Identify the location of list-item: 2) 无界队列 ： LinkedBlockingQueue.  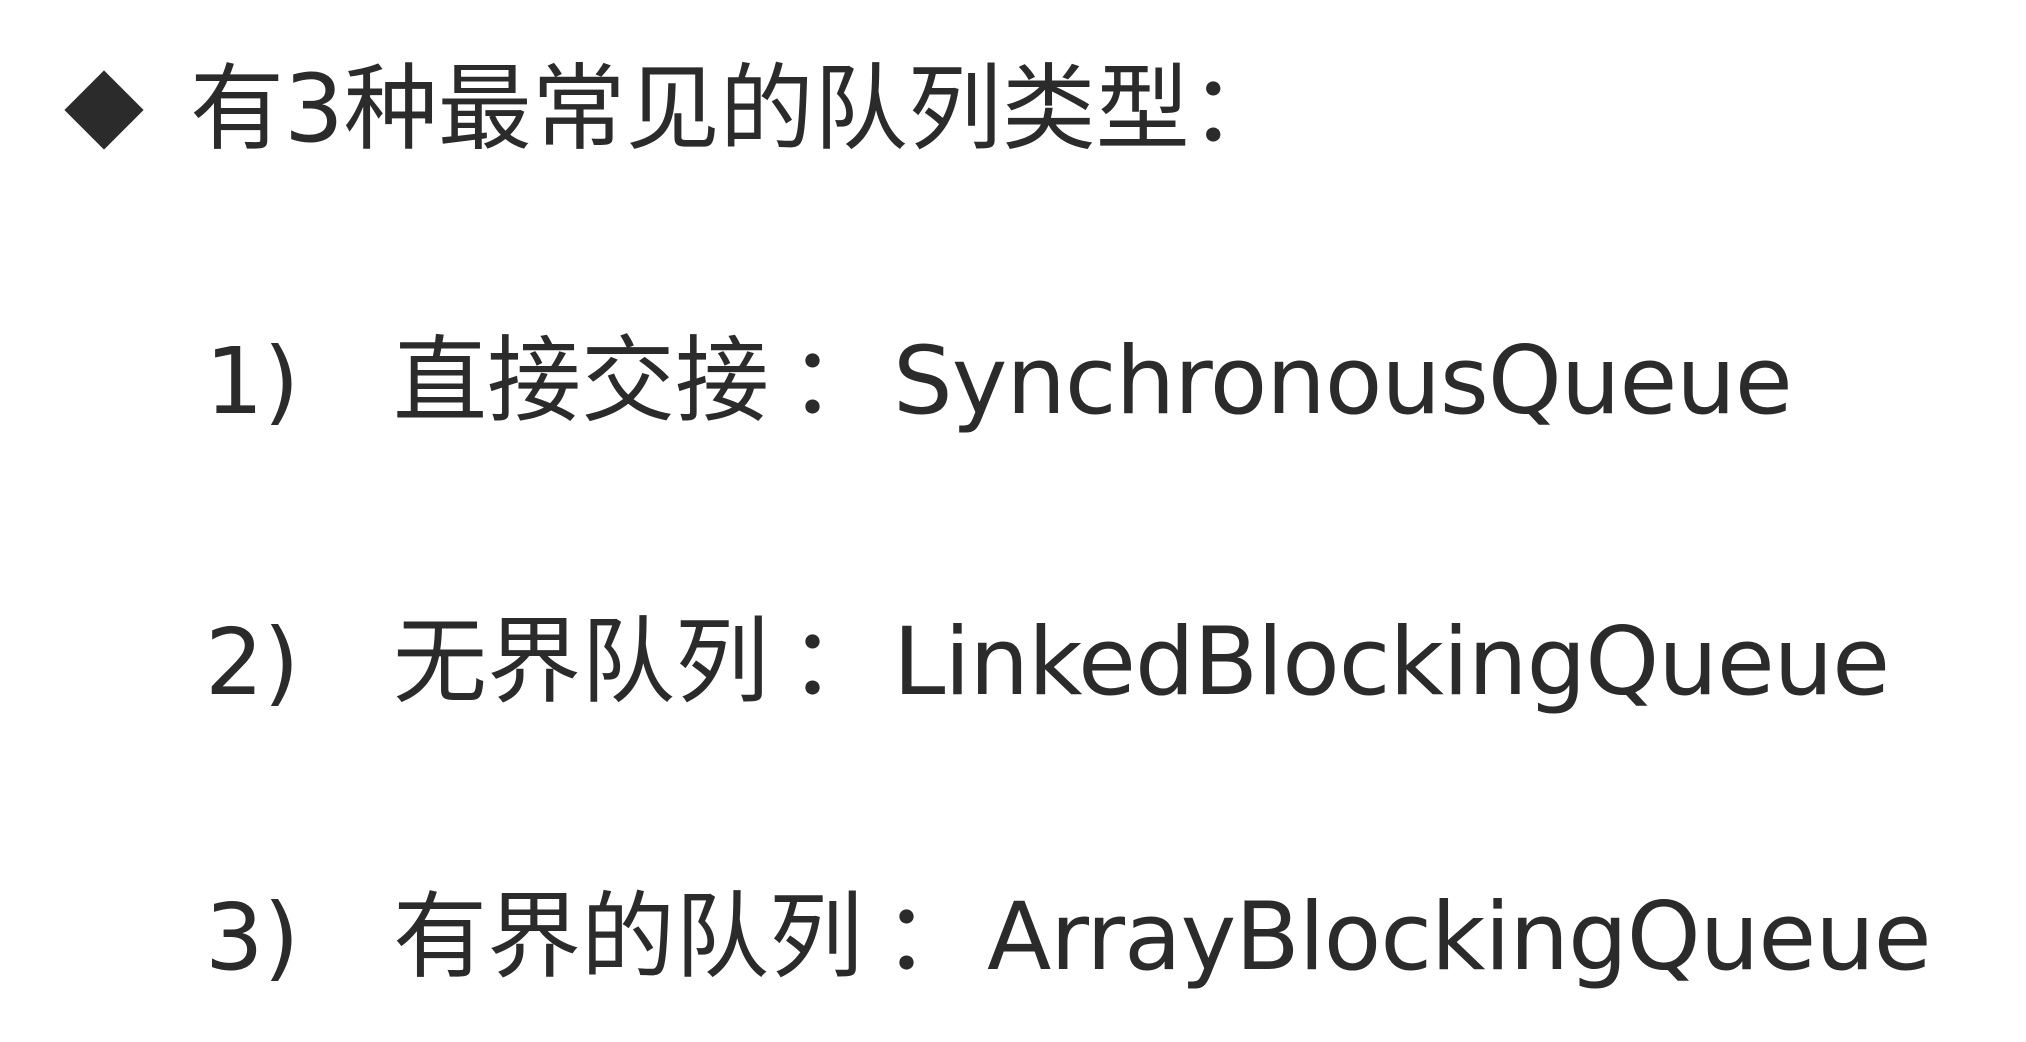
(1047, 663).